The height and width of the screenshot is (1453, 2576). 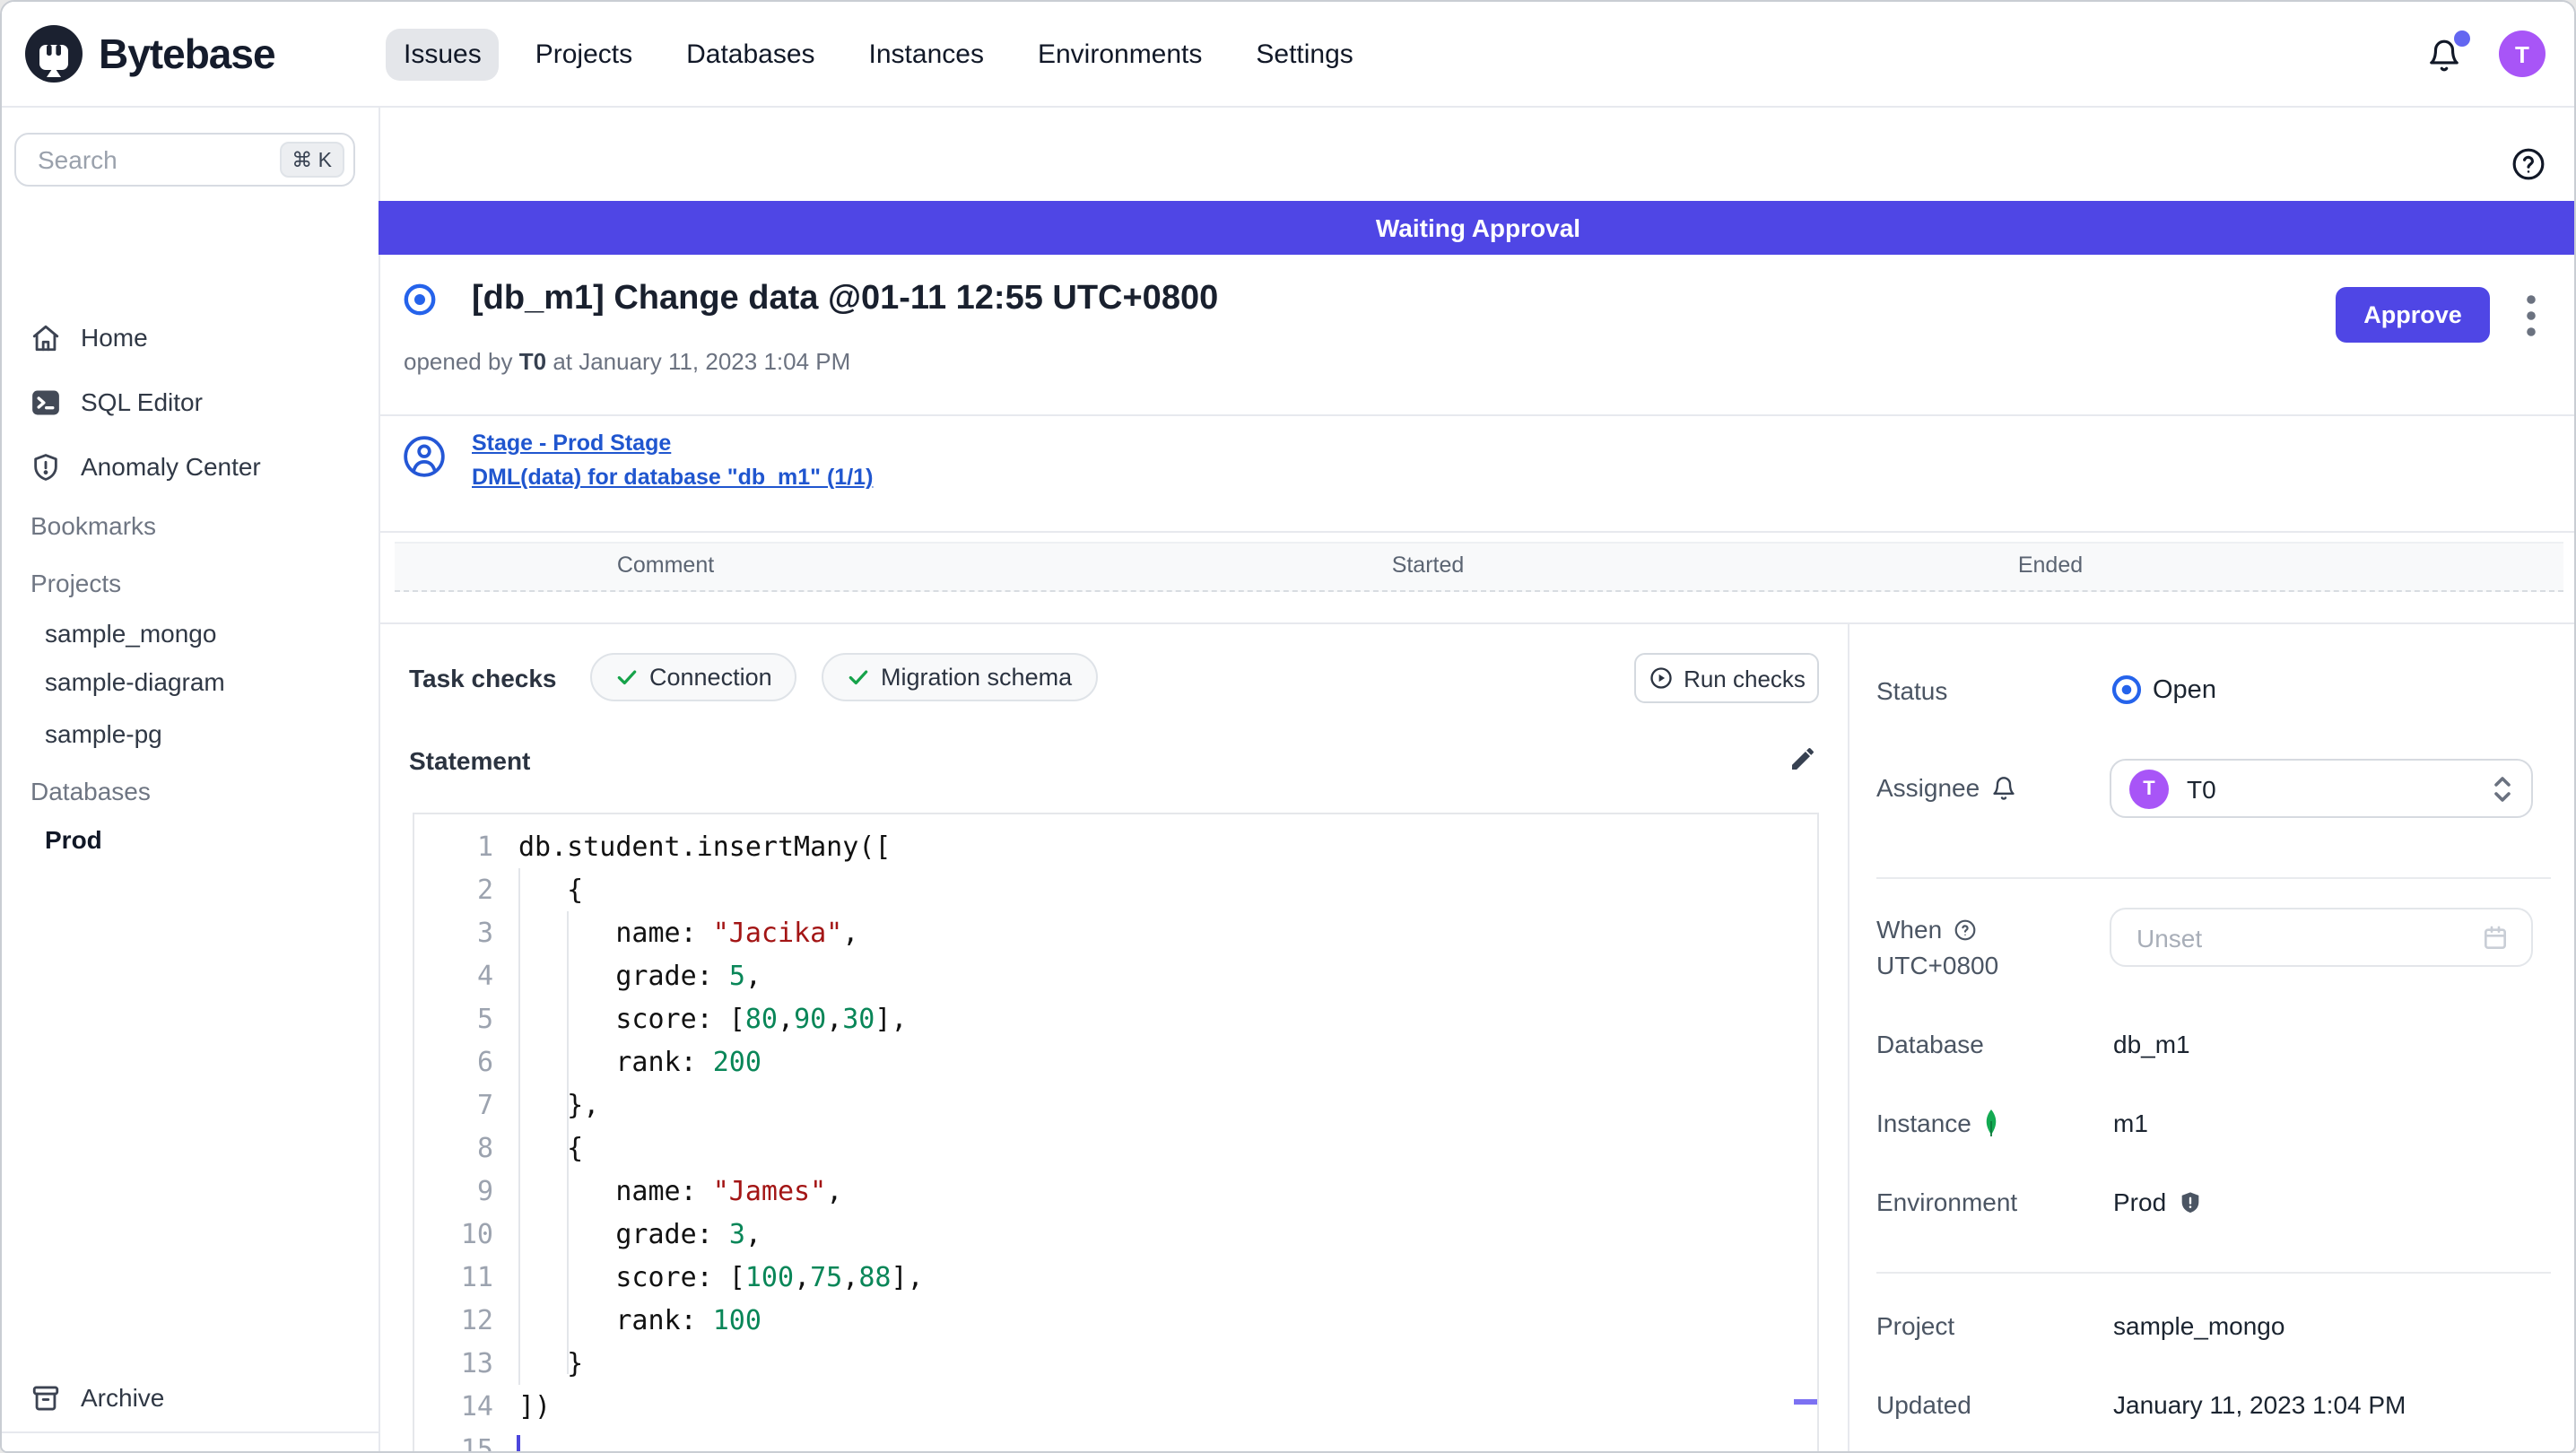 What do you see at coordinates (1115, 846) in the screenshot?
I see `code-line: 1 db.student.insertMany([` at bounding box center [1115, 846].